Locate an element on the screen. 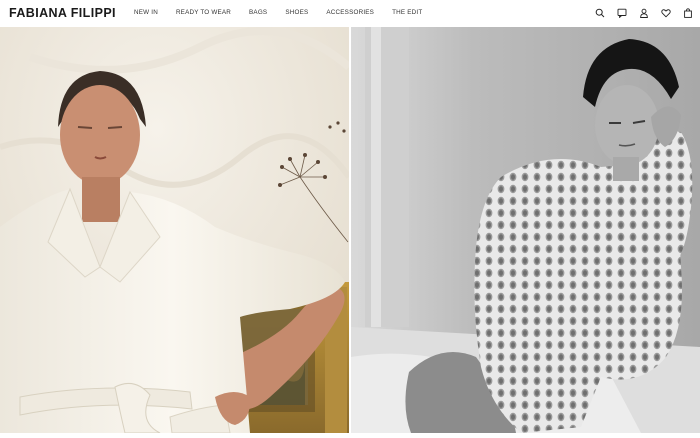 The width and height of the screenshot is (700, 438). account-icon is located at coordinates (644, 12).